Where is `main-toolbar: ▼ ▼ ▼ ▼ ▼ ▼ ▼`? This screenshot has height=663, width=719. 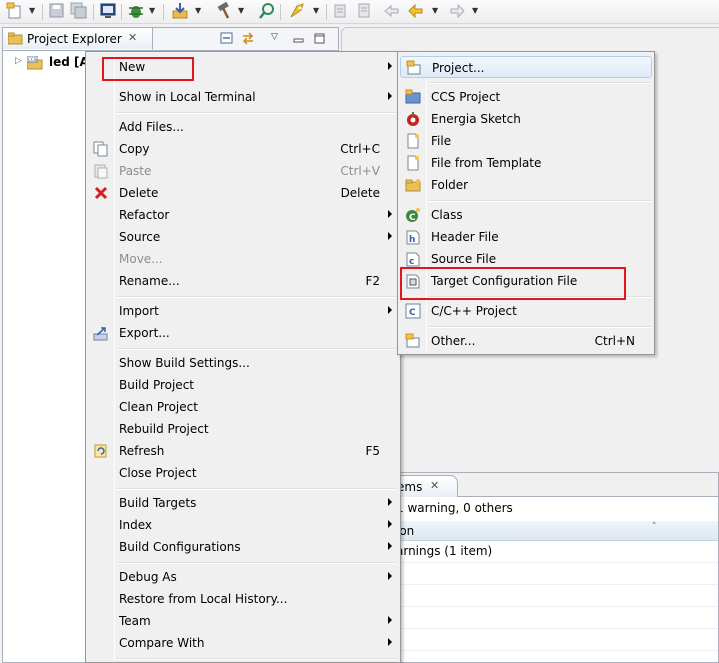
main-toolbar: ▼ ▼ ▼ ▼ ▼ ▼ ▼ is located at coordinates (359, 12).